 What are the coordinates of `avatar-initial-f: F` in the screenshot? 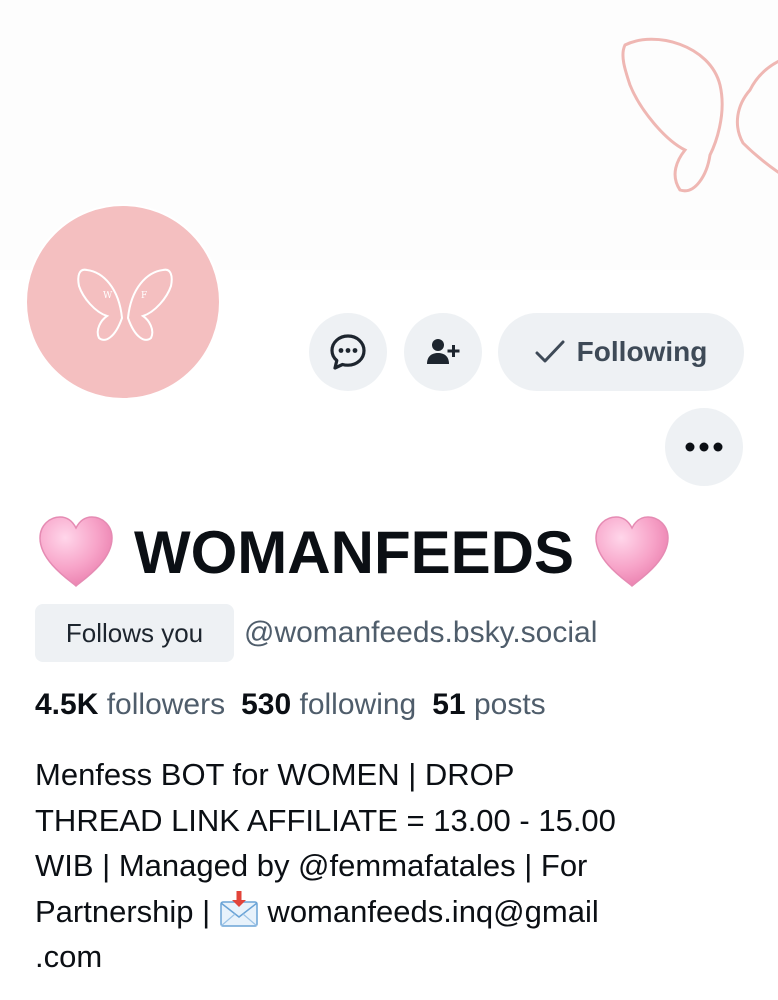 It's located at (144, 296).